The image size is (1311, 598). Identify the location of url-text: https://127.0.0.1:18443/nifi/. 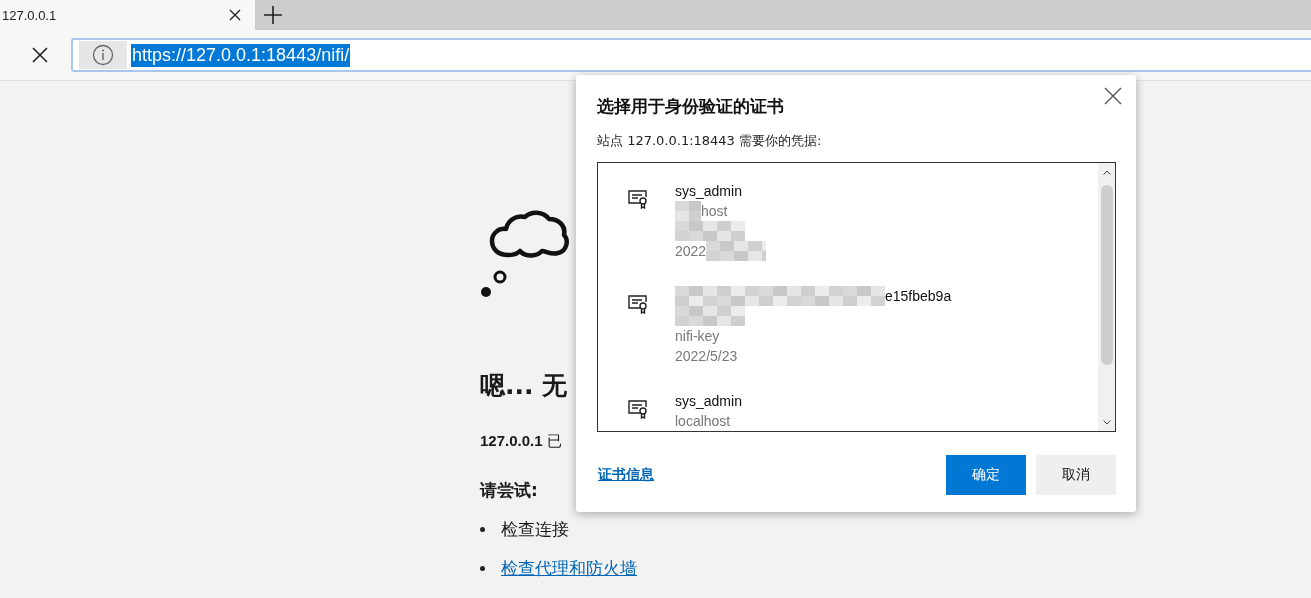
(241, 55).